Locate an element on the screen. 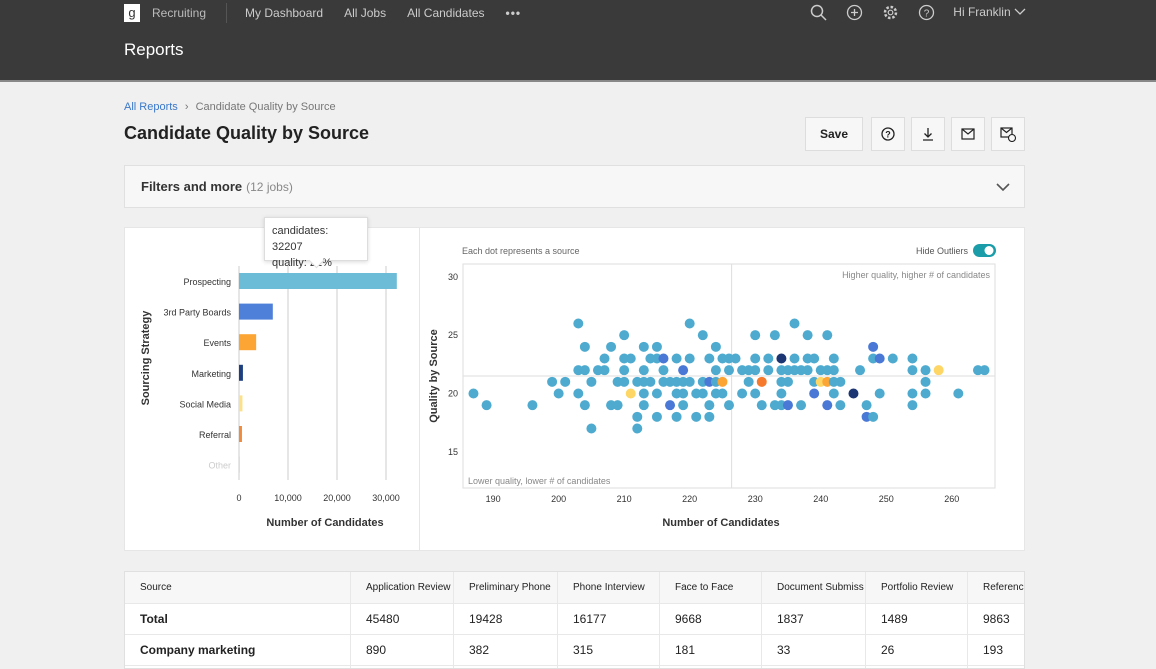 The image size is (1156, 669). bar-other is located at coordinates (239, 464).